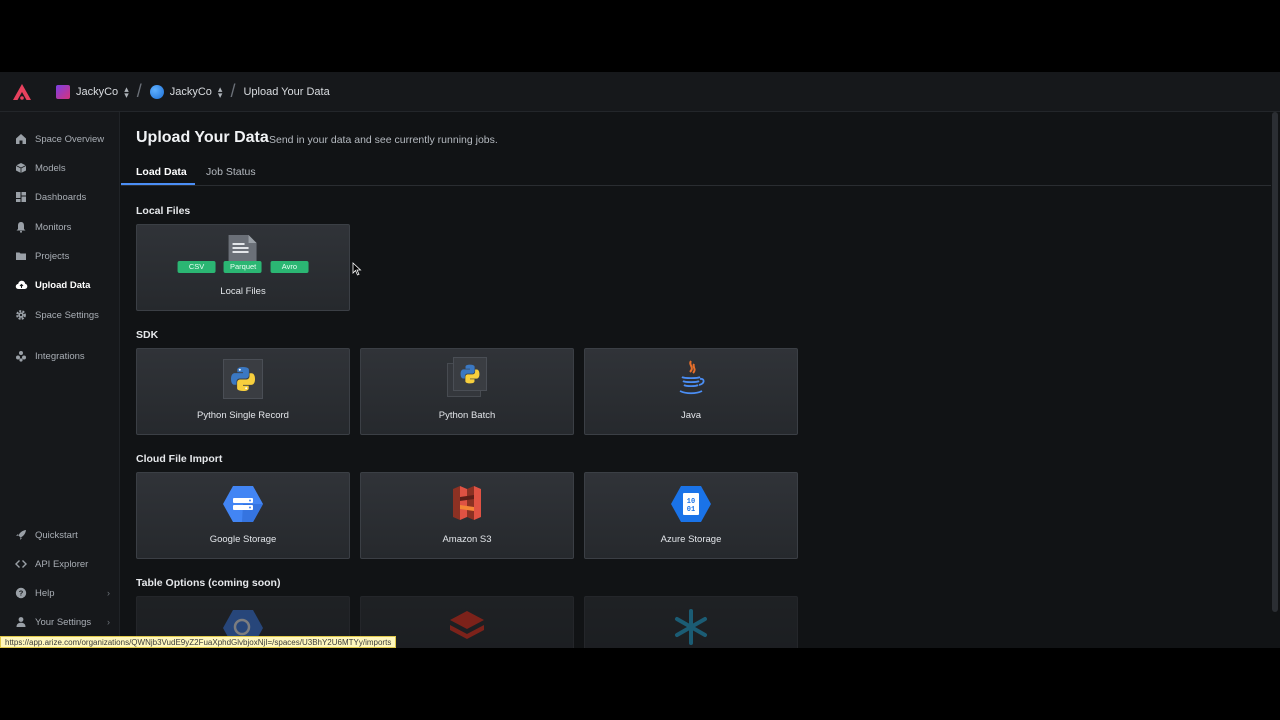 The width and height of the screenshot is (1280, 720). What do you see at coordinates (243, 504) in the screenshot?
I see `google-storage-art` at bounding box center [243, 504].